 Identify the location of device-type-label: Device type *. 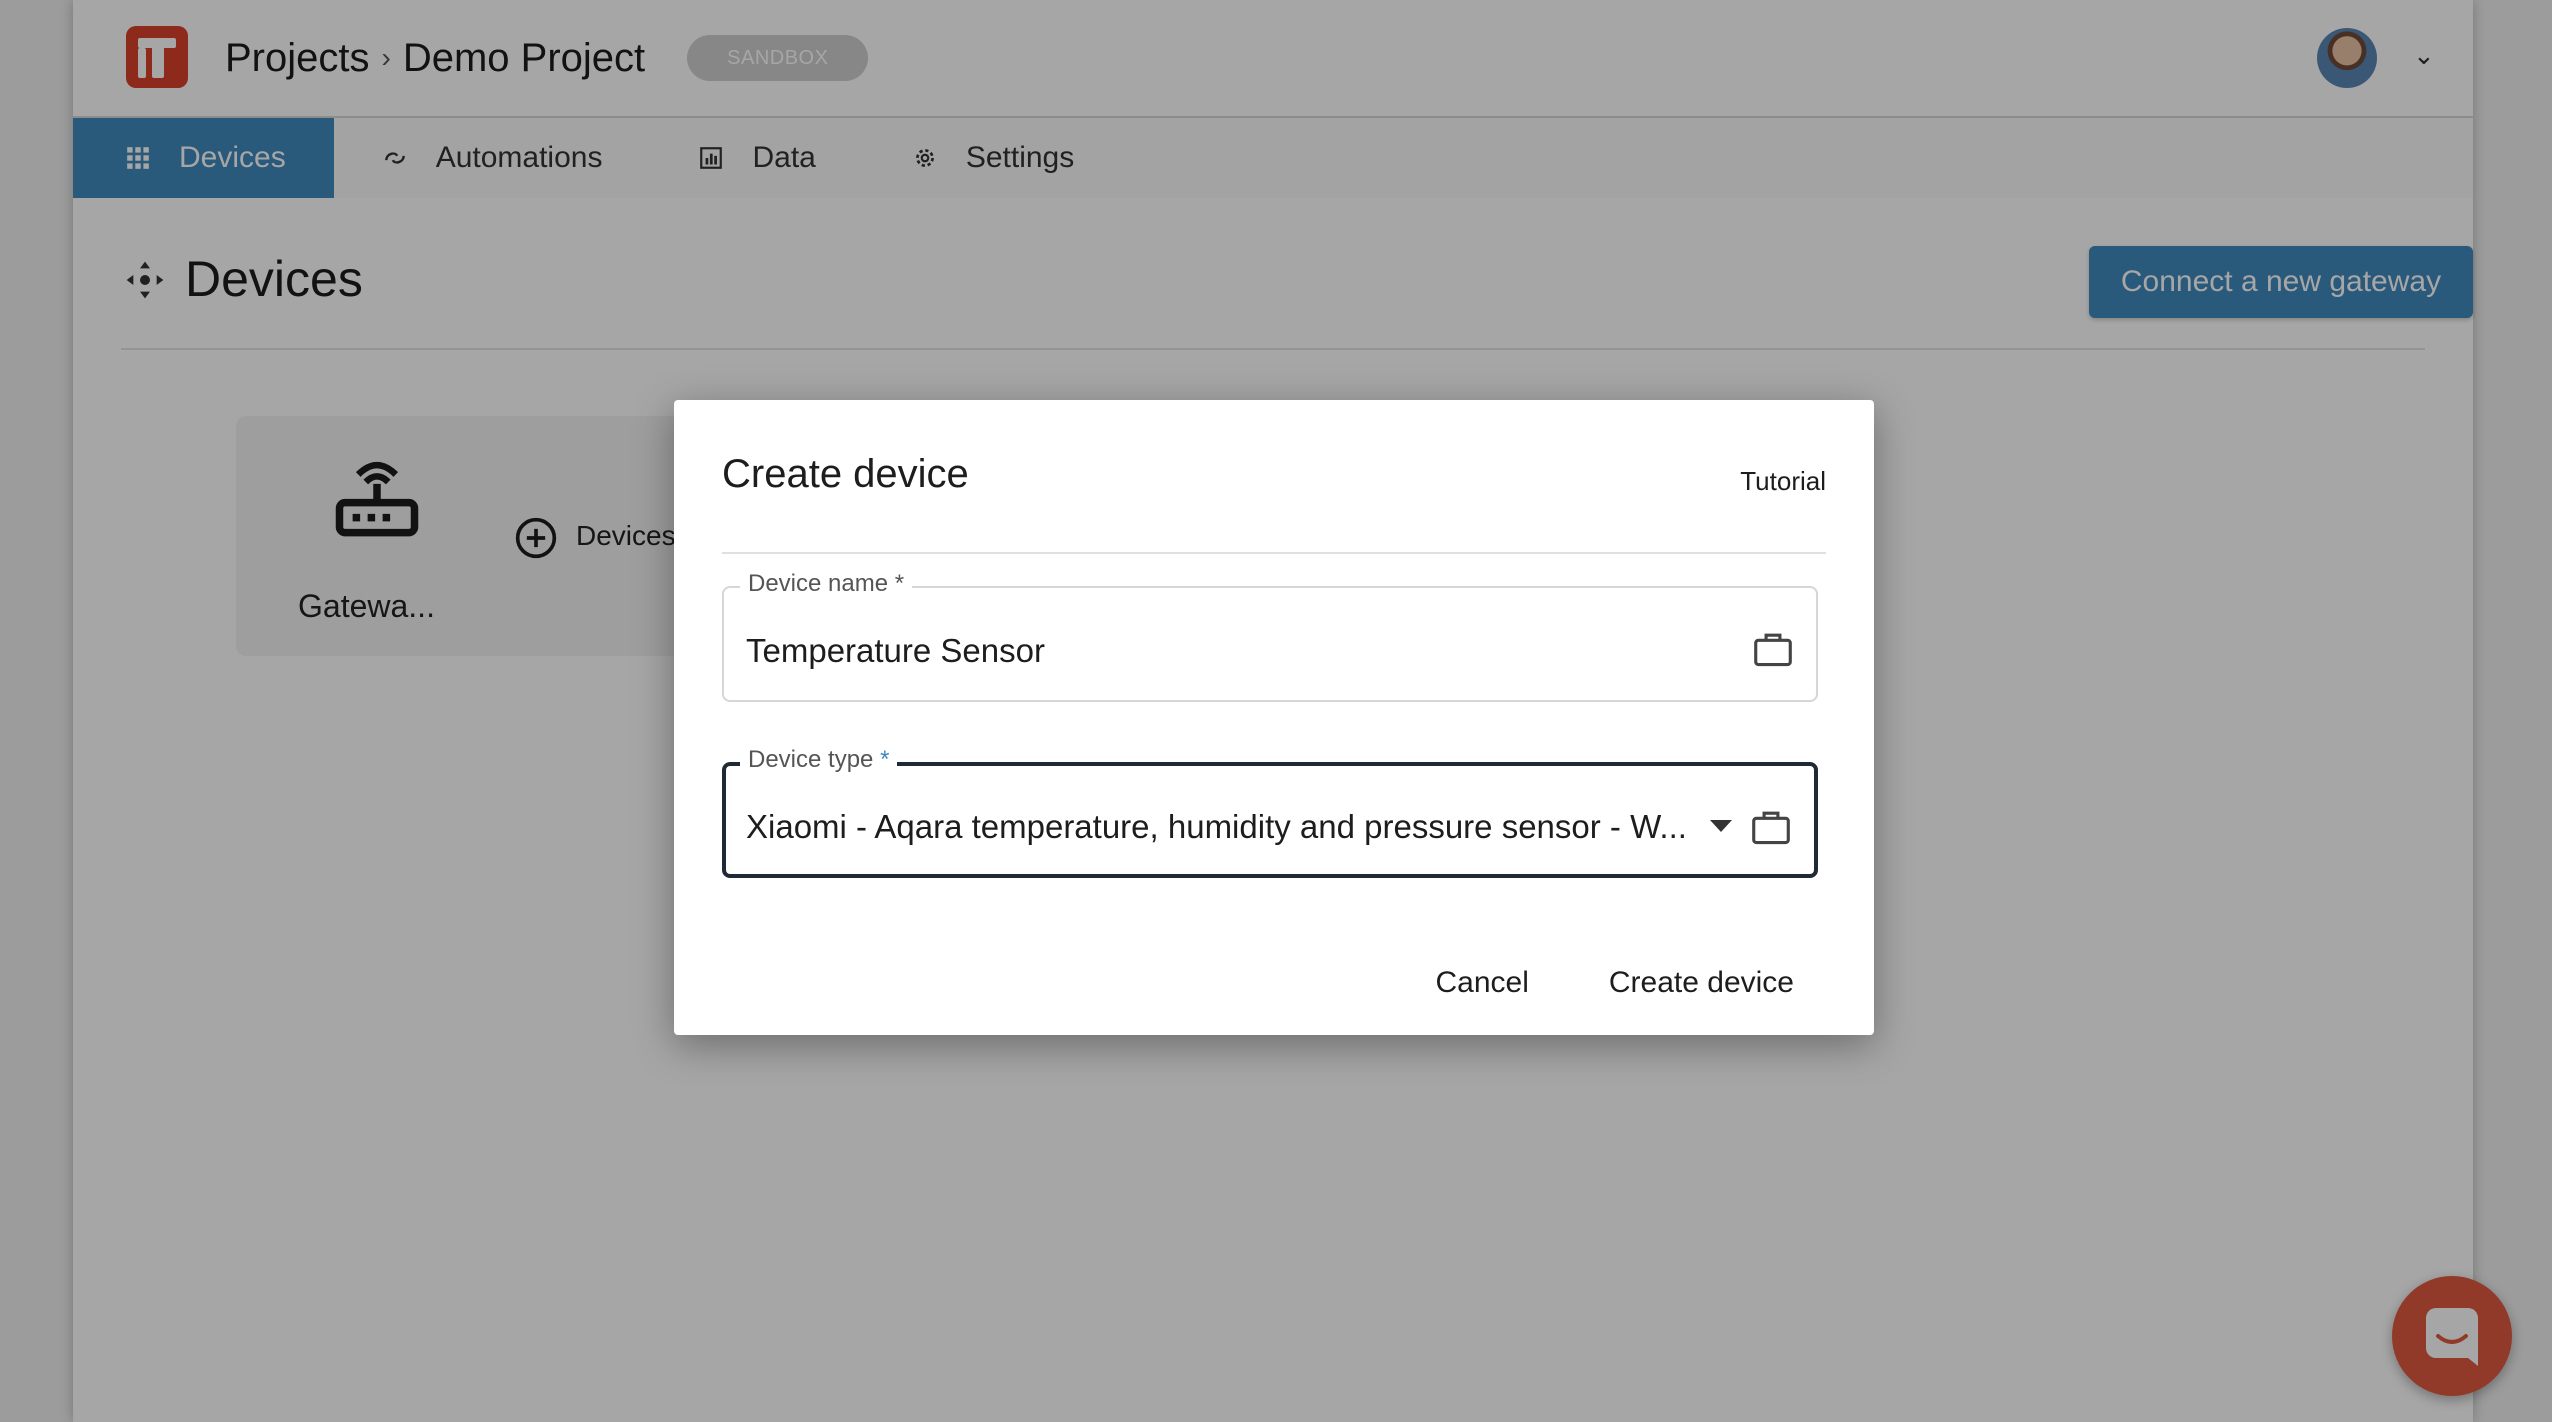
(819, 760).